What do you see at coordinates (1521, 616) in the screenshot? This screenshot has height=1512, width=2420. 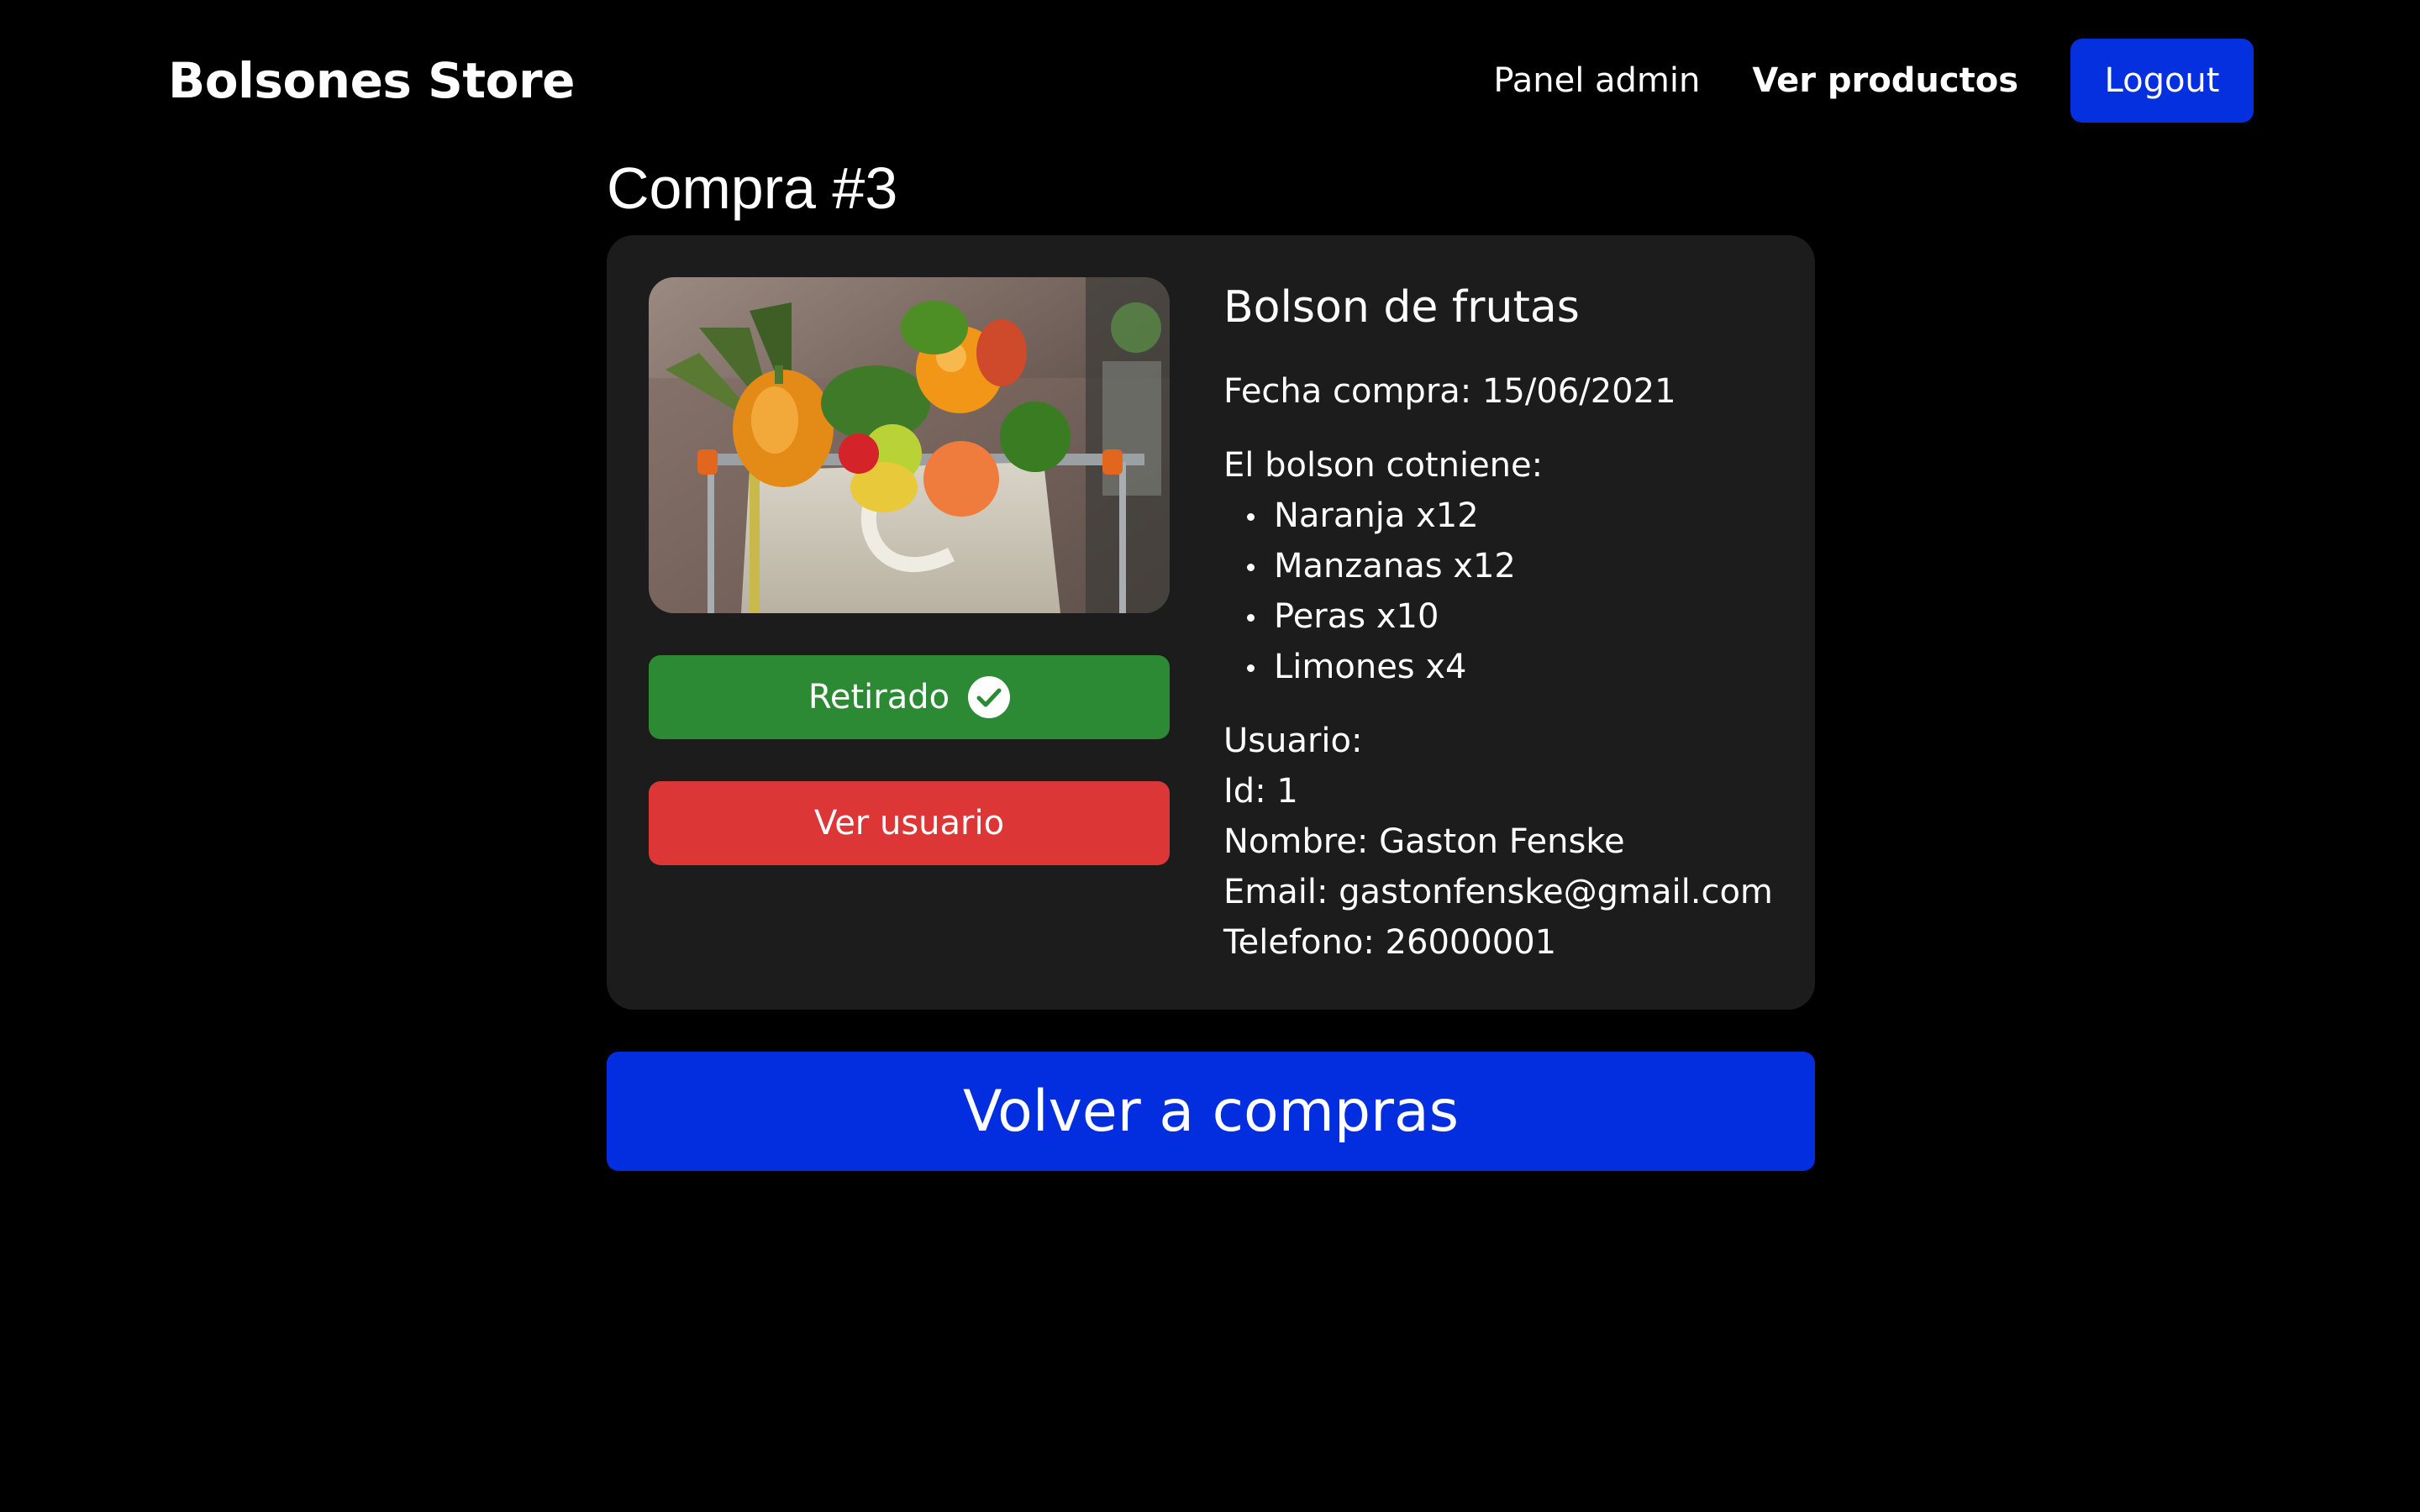 I see `list-item: Peras x10` at bounding box center [1521, 616].